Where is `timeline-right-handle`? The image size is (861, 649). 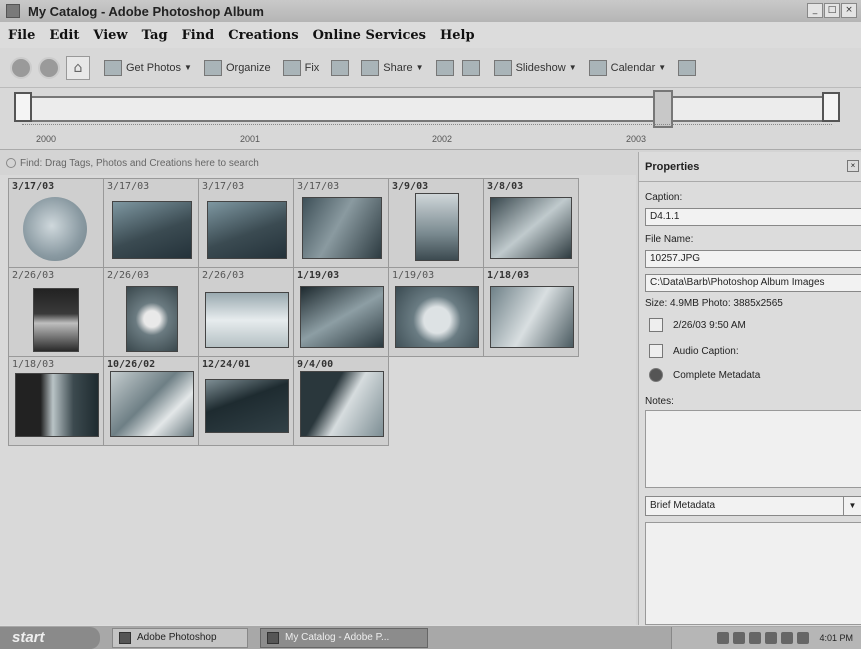 timeline-right-handle is located at coordinates (831, 107).